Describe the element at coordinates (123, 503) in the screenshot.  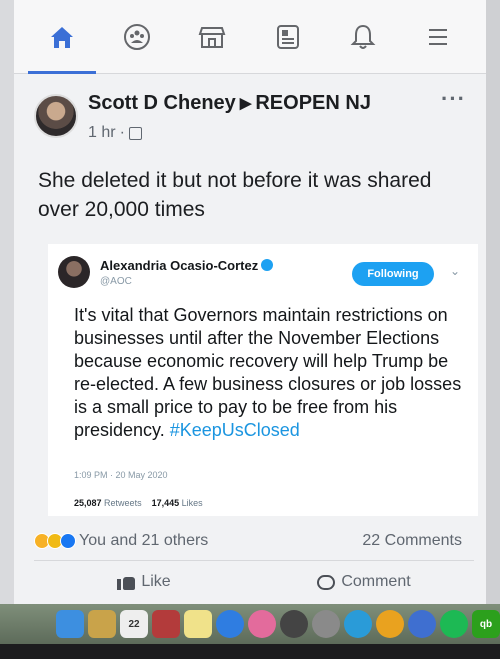
I see `retweet-label: Retweets` at that location.